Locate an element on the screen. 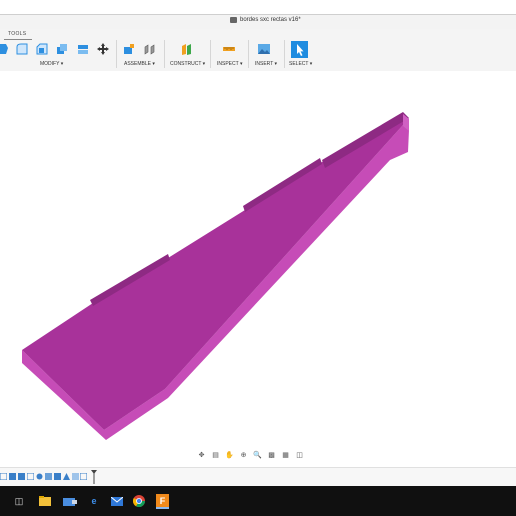  timeline-bar is located at coordinates (258, 477).